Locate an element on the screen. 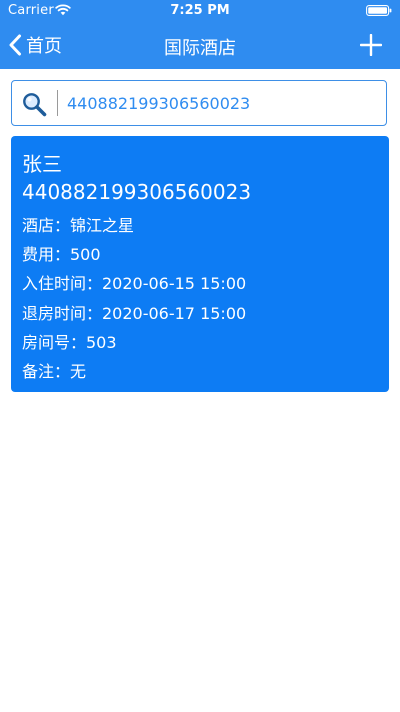 The height and width of the screenshot is (712, 400). navigation-bar: 首页 国际酒店 is located at coordinates (200, 45).